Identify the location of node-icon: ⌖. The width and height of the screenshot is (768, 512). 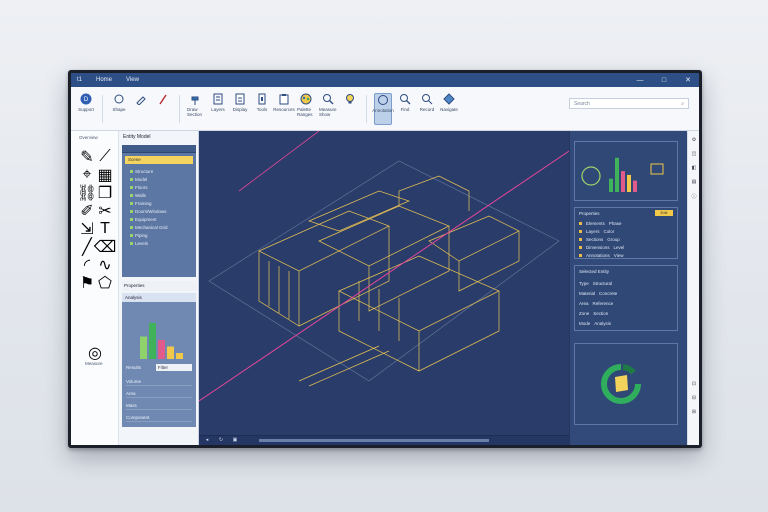
(87, 174).